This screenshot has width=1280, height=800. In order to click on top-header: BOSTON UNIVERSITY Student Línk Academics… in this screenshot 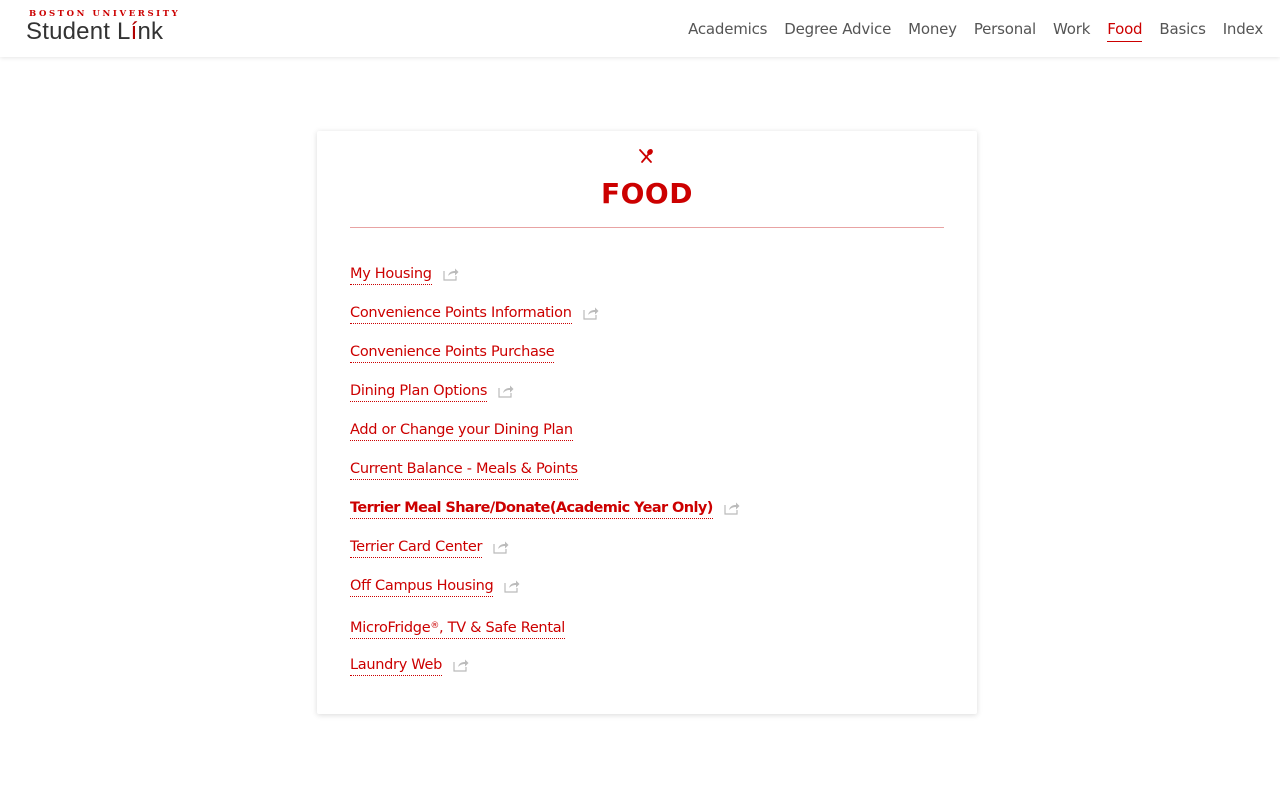, I will do `click(640, 28)`.